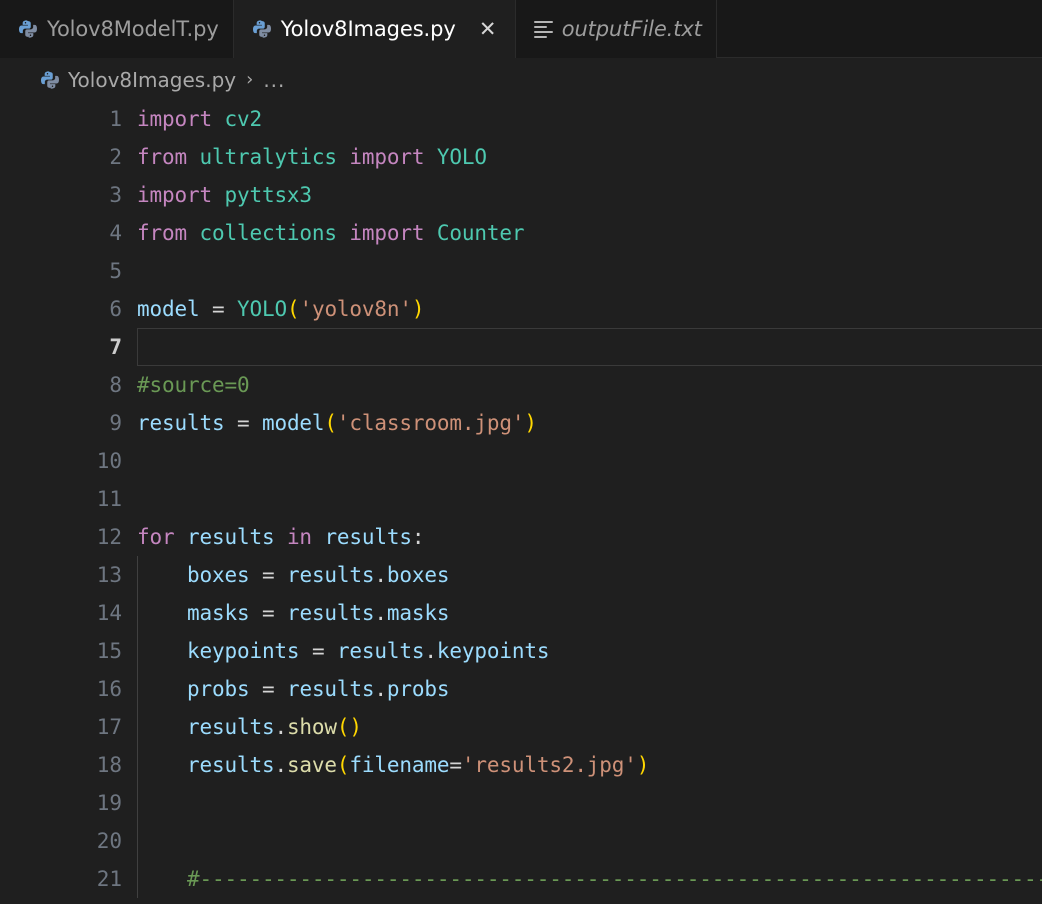  I want to click on line-number: 9, so click(115, 423).